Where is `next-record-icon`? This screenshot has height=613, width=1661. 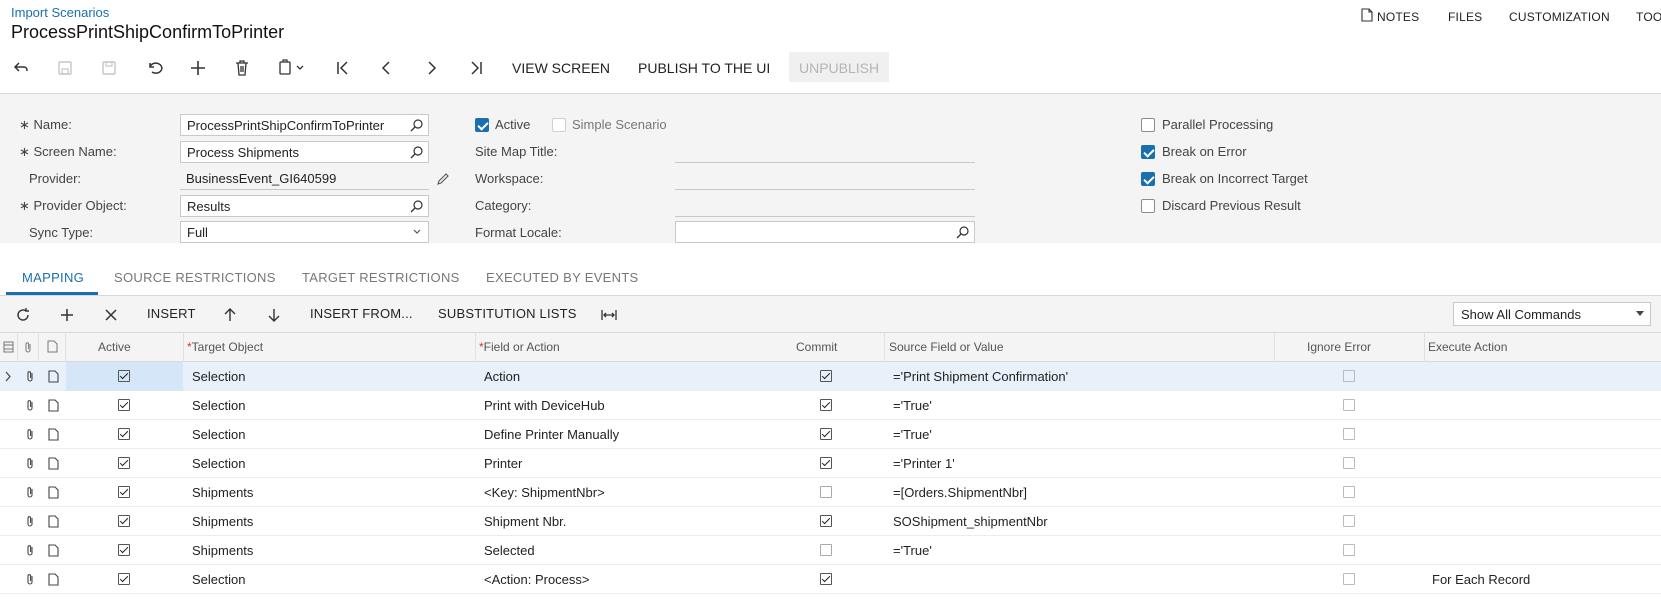
next-record-icon is located at coordinates (431, 68).